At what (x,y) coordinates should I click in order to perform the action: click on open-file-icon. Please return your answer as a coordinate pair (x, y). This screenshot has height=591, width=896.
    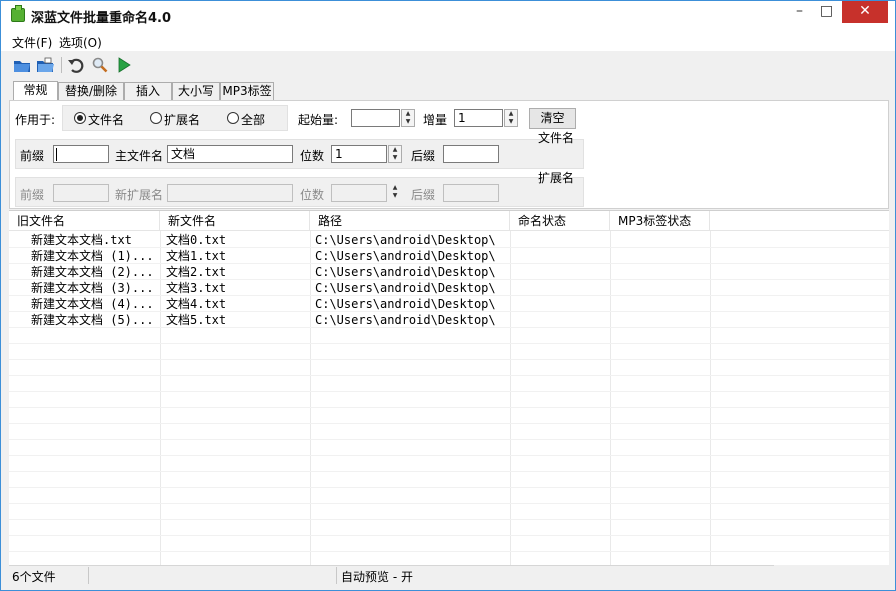
    Looking at the image, I should click on (45, 65).